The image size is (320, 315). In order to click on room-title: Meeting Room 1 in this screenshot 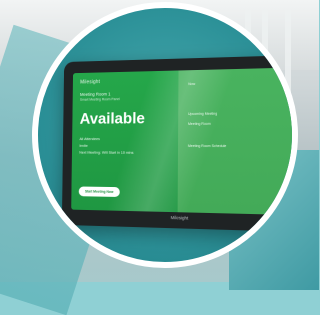, I will do `click(95, 94)`.